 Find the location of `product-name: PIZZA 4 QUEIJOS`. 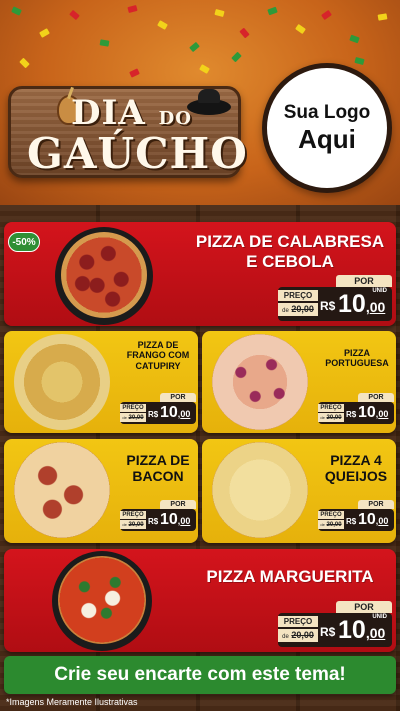

product-name: PIZZA 4 QUEIJOS is located at coordinates (356, 468).